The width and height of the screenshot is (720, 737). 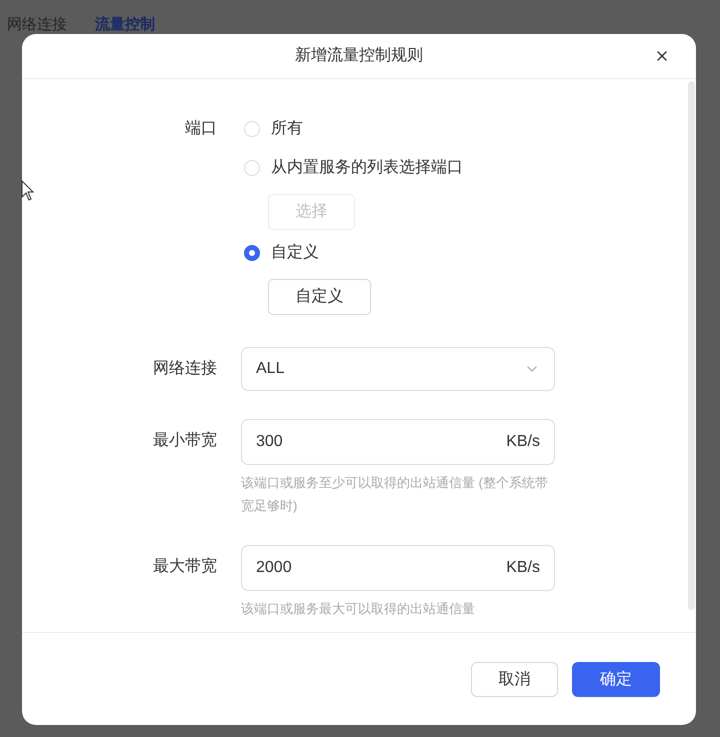 What do you see at coordinates (398, 369) in the screenshot?
I see `network-select: ALL` at bounding box center [398, 369].